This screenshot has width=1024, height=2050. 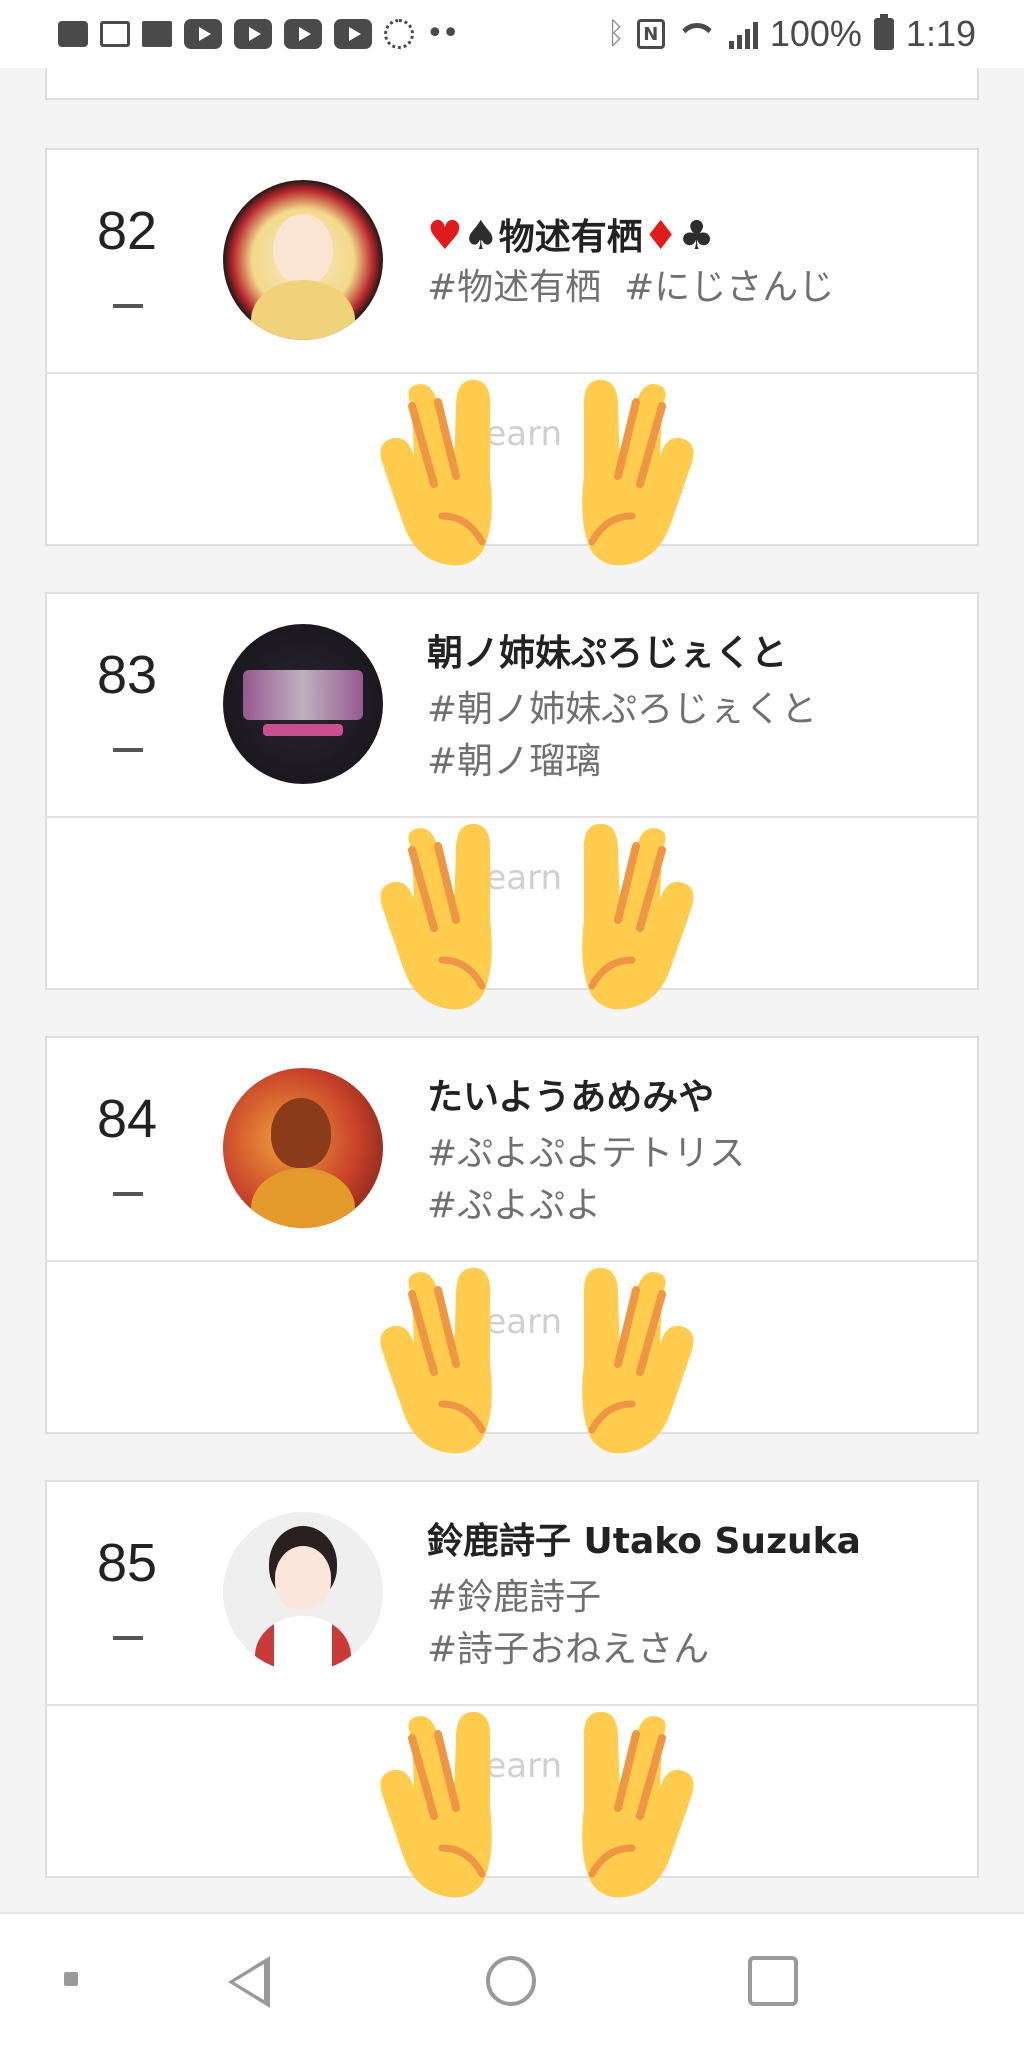 I want to click on recent-apps-square-icon, so click(x=773, y=1981).